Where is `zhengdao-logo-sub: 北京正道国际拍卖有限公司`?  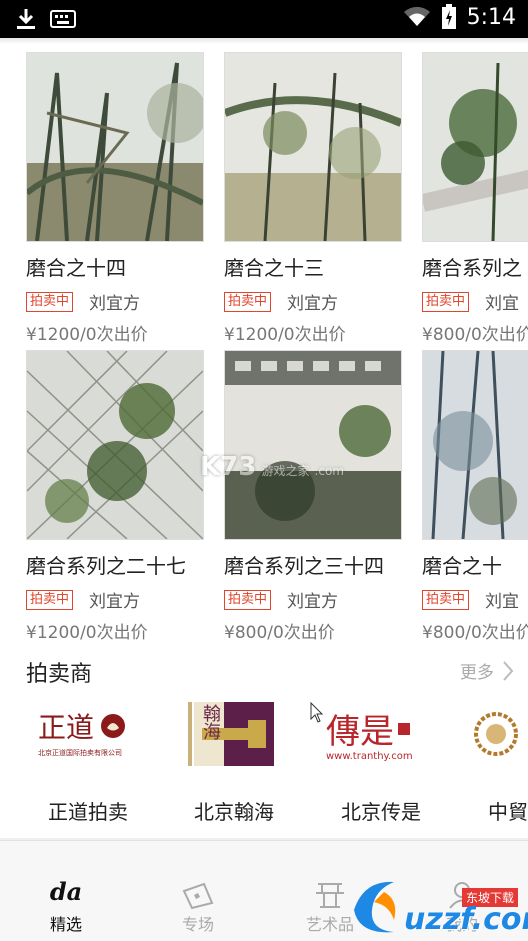 zhengdao-logo-sub: 北京正道国际拍卖有限公司 is located at coordinates (80, 753).